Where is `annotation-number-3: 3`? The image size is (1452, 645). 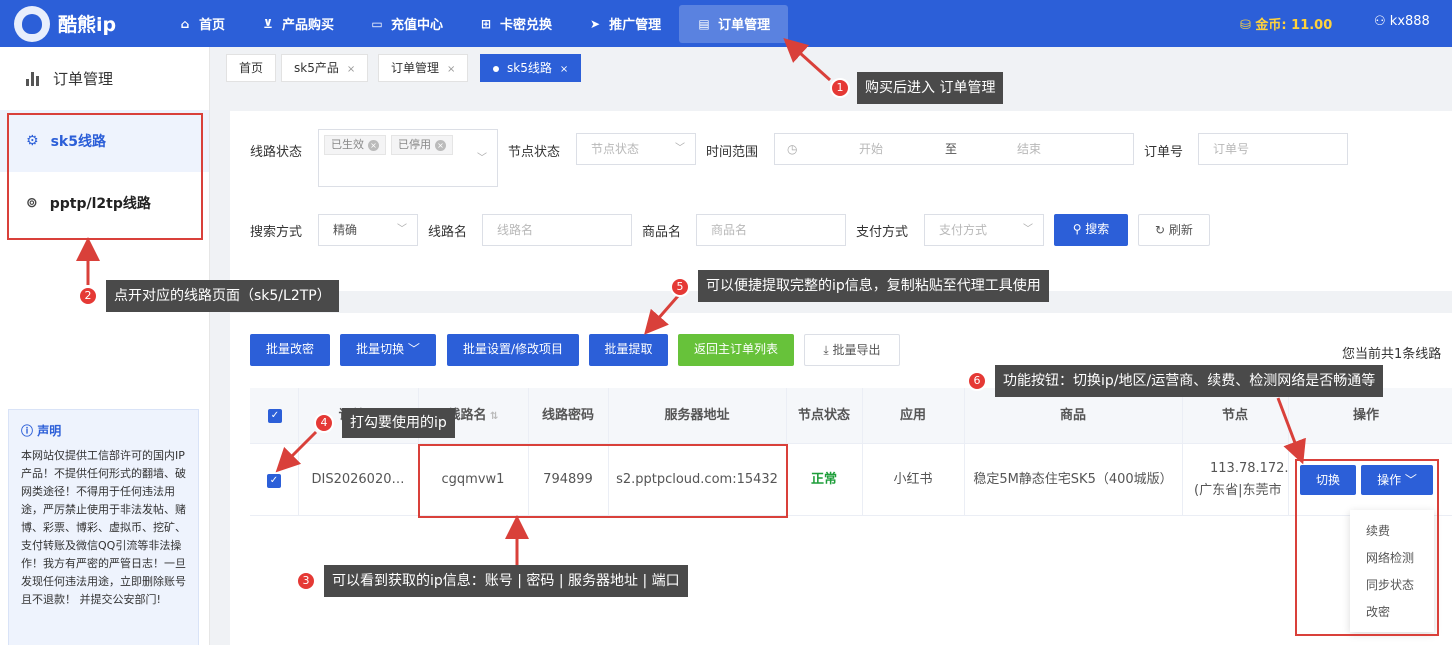
annotation-number-3: 3 is located at coordinates (306, 581).